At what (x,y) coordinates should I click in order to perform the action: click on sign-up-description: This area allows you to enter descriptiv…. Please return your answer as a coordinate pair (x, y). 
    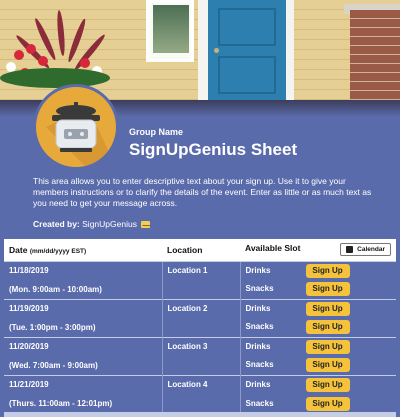
    Looking at the image, I should click on (202, 192).